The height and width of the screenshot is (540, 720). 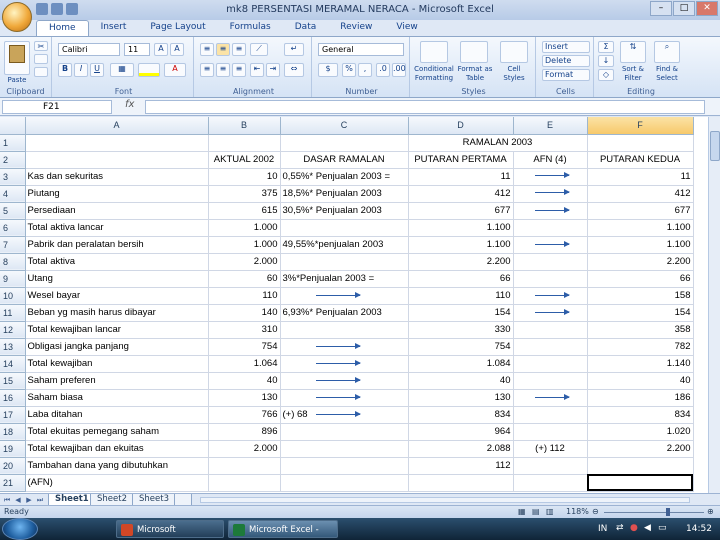 What do you see at coordinates (498, 143) in the screenshot?
I see `cell-d1: RAMALAN 2003` at bounding box center [498, 143].